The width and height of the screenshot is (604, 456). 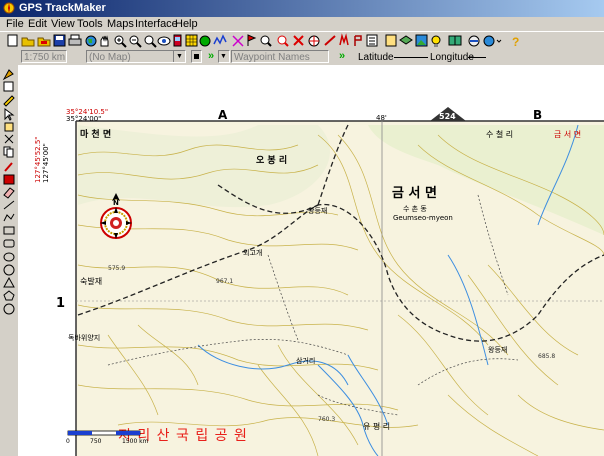 I want to click on map-options-button, so click(x=196, y=56).